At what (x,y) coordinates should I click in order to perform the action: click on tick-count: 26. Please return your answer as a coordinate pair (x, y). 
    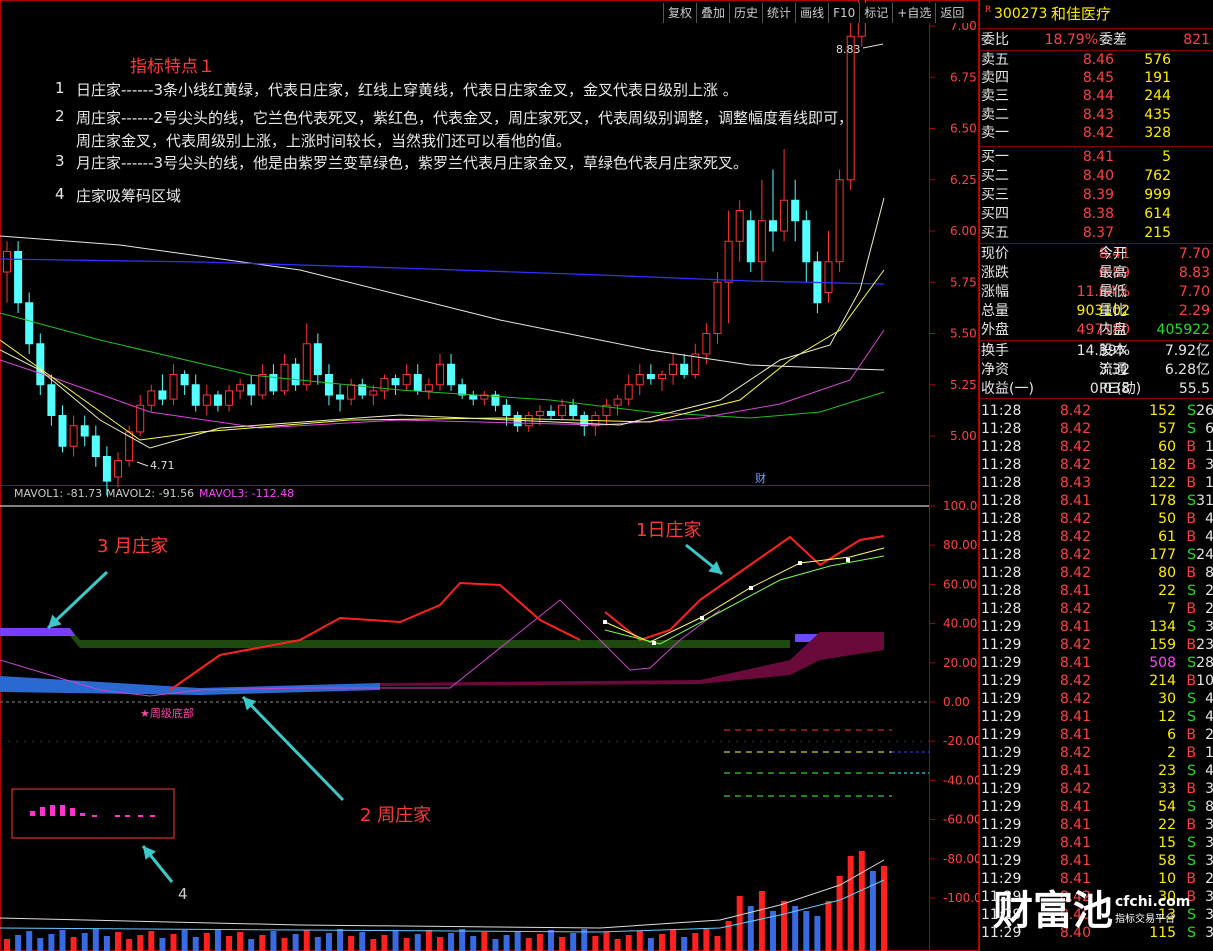
    Looking at the image, I should click on (1204, 411).